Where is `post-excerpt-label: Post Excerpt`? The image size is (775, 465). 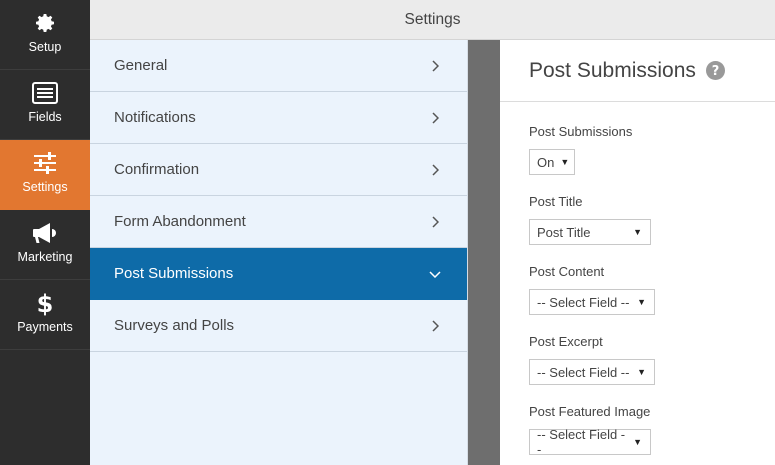
post-excerpt-label: Post Excerpt is located at coordinates (566, 341).